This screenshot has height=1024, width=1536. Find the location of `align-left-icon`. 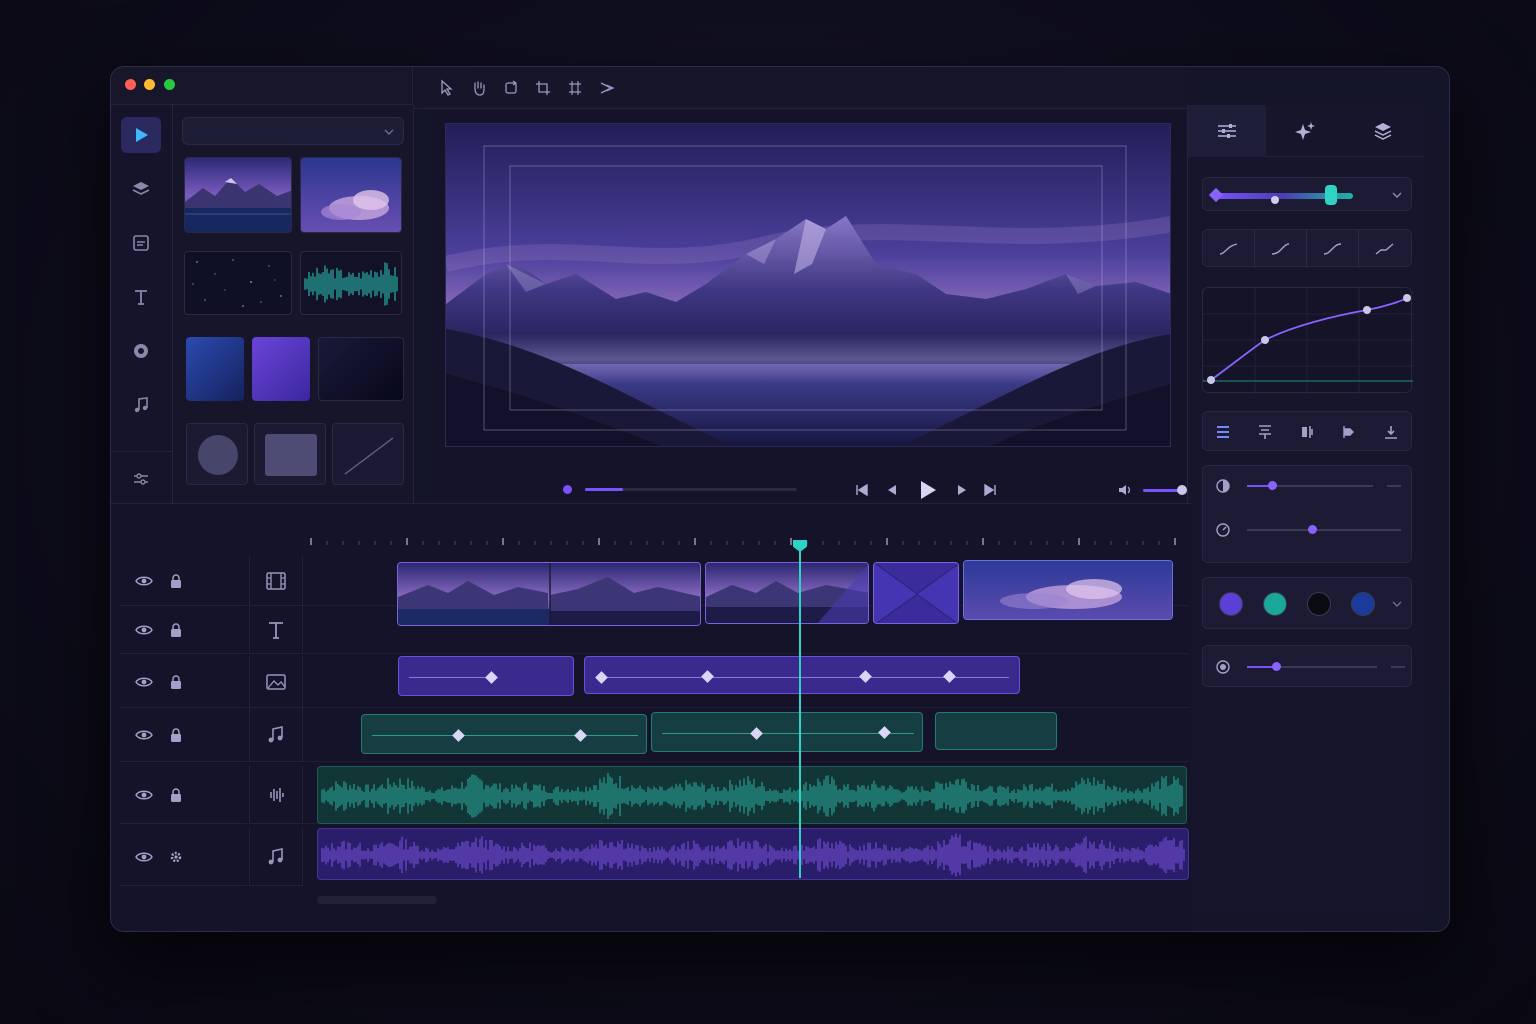

align-left-icon is located at coordinates (1223, 432).